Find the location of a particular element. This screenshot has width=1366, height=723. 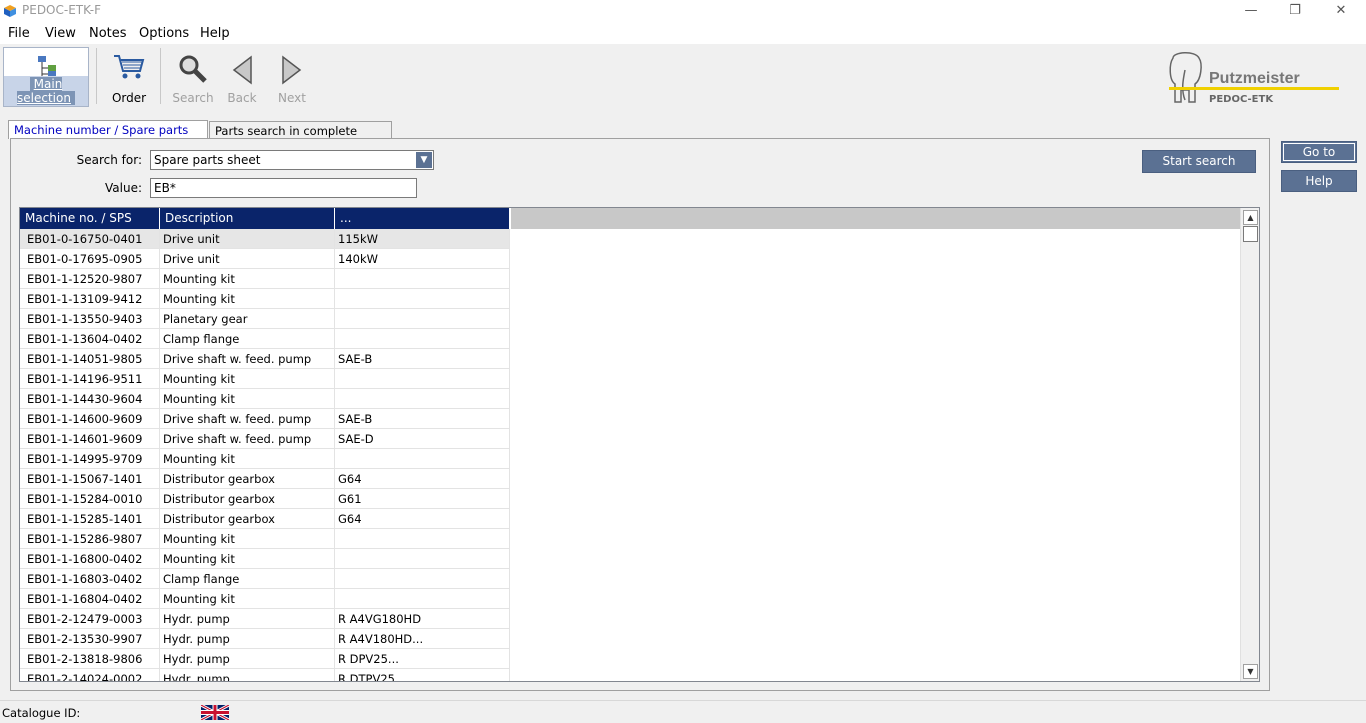

cell-extra: R A4VG180HD is located at coordinates (422, 619).